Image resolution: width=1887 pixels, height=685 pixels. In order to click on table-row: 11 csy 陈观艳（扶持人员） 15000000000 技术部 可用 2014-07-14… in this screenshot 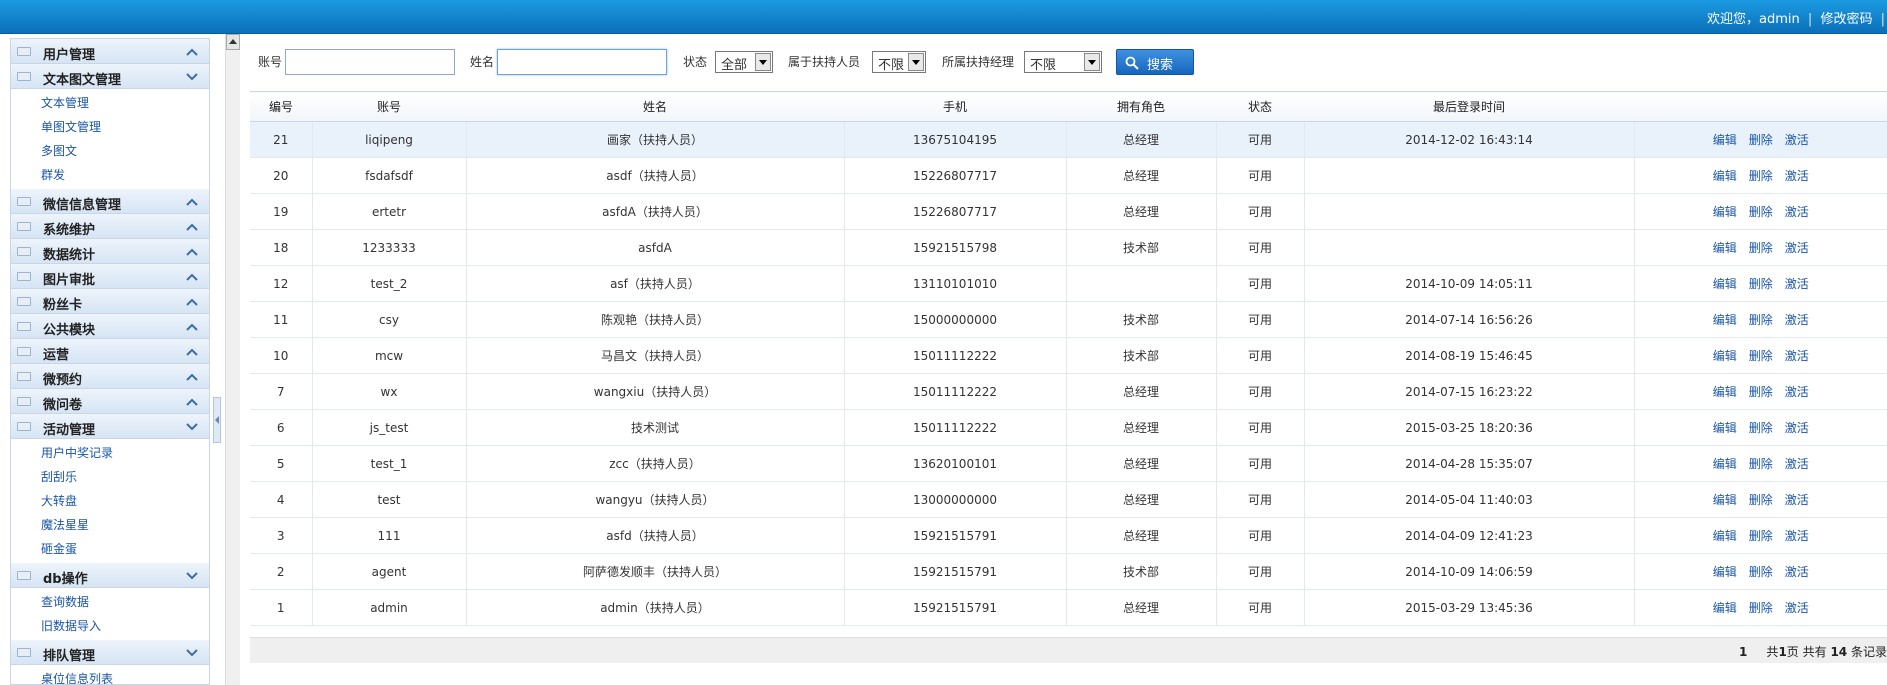, I will do `click(1068, 319)`.